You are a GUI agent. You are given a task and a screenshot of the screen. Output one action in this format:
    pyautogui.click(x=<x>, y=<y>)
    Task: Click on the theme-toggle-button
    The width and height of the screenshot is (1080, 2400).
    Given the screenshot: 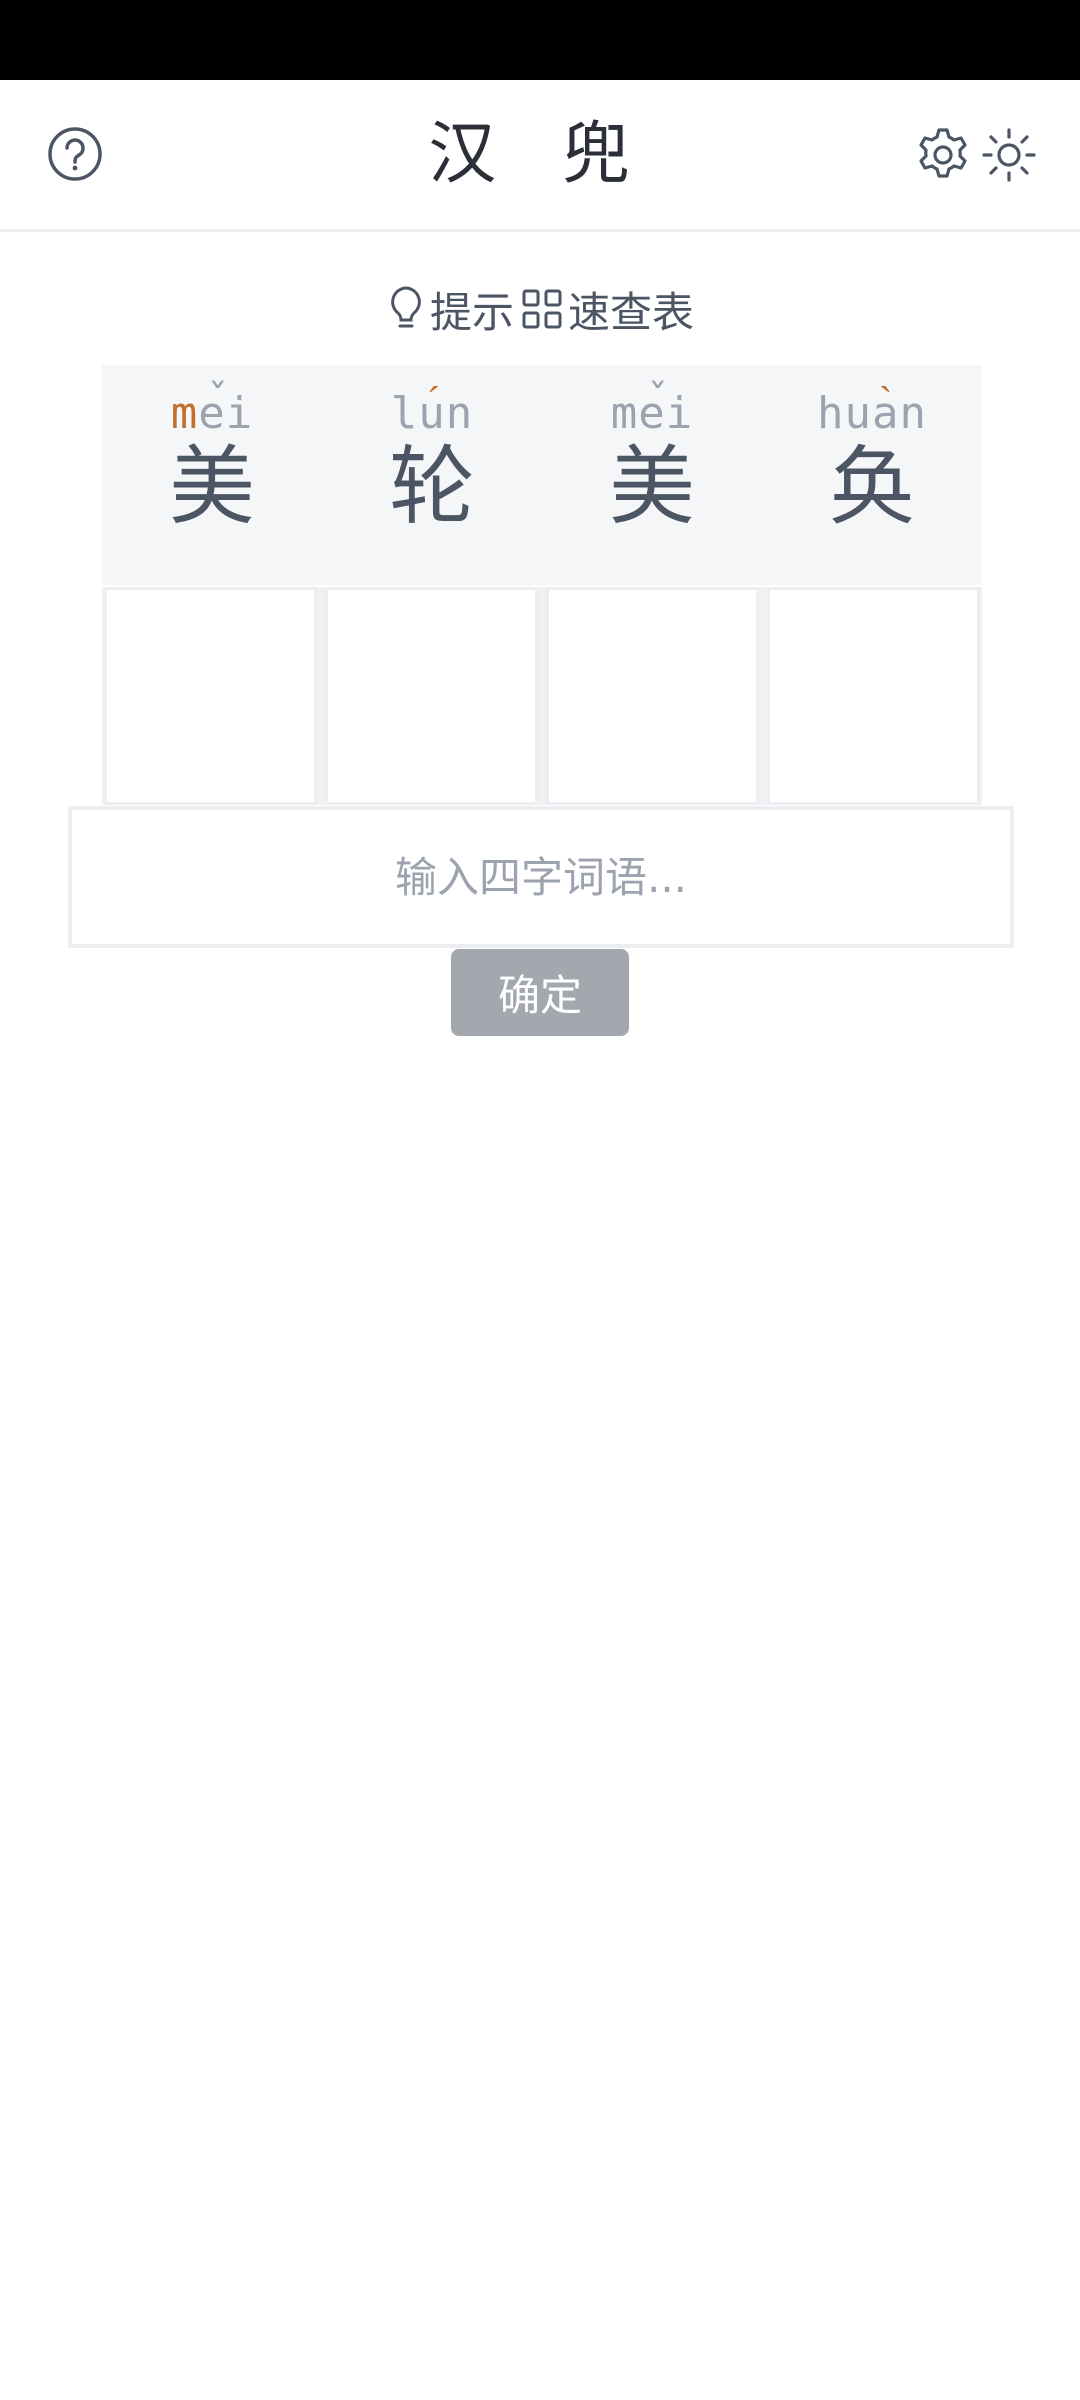 What is the action you would take?
    pyautogui.click(x=1009, y=155)
    